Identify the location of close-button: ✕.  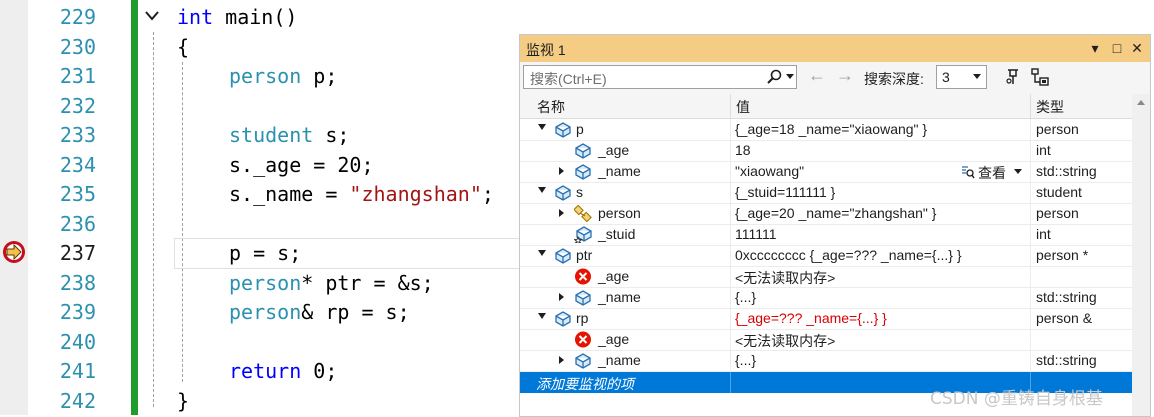
(1137, 48).